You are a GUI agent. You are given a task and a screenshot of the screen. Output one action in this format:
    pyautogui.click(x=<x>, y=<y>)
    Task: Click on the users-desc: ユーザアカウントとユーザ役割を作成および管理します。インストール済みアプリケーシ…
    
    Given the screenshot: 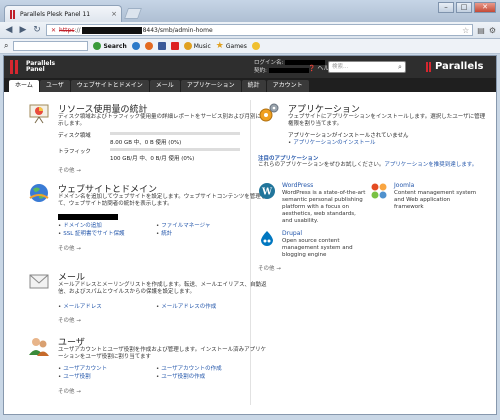 What is the action you would take?
    pyautogui.click(x=162, y=353)
    